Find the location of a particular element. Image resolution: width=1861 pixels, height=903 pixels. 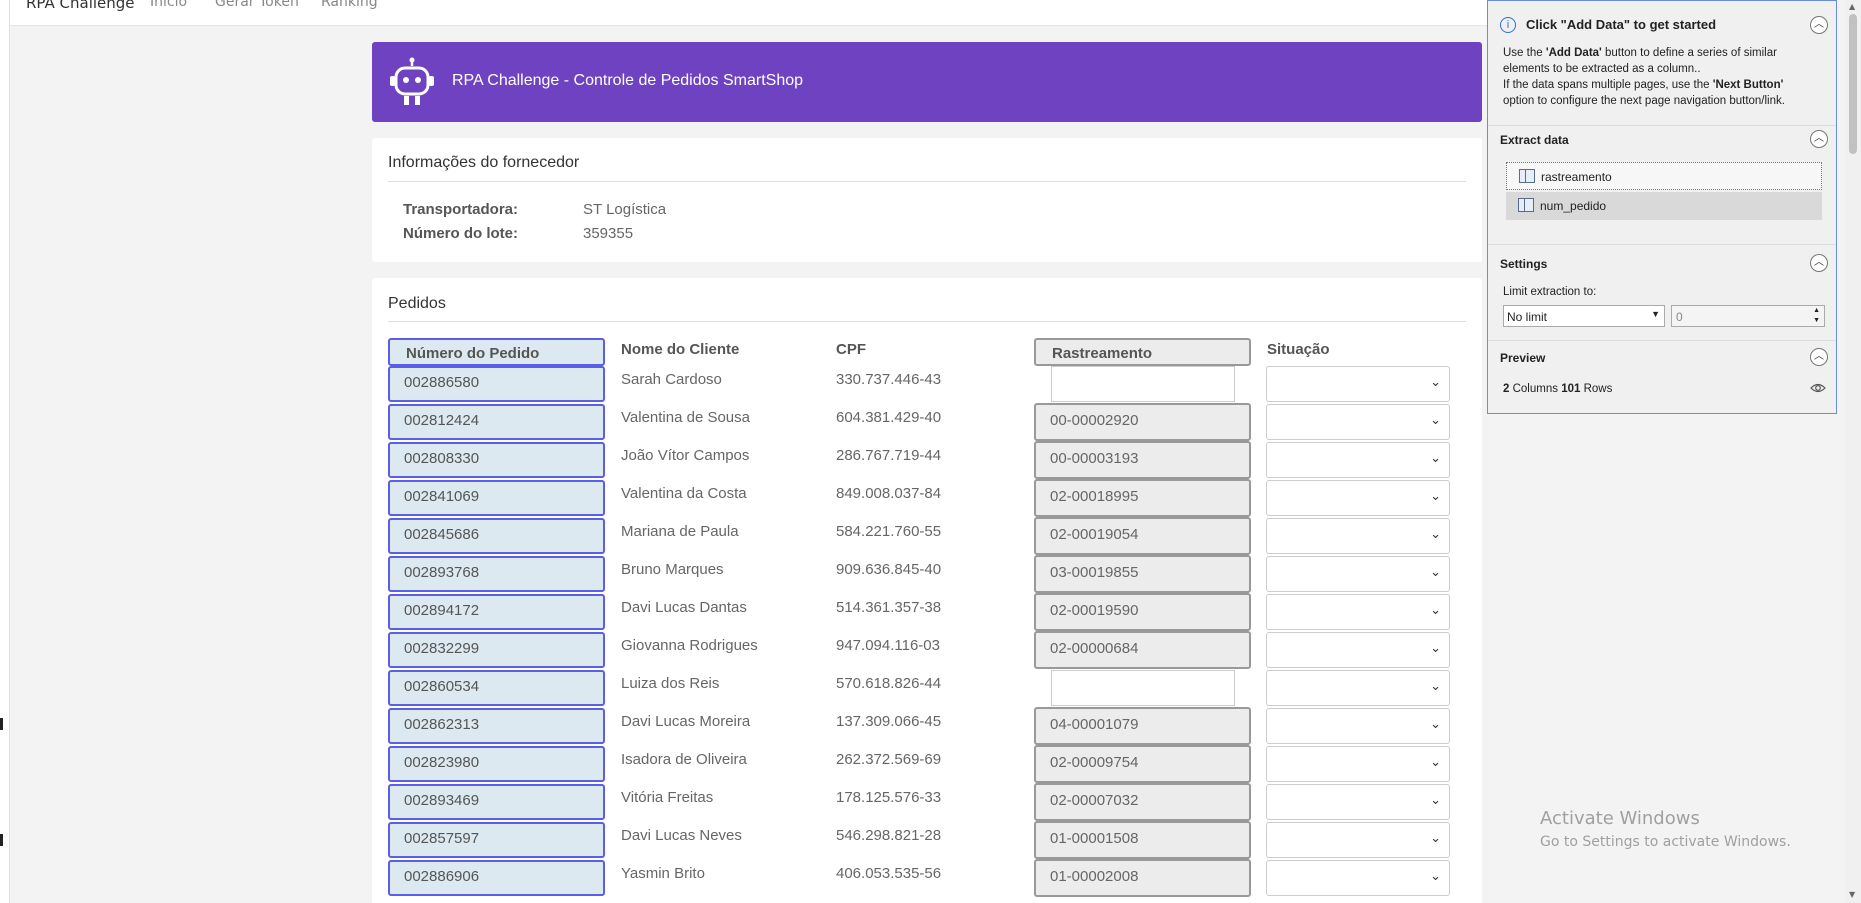

order-number-cell: 002857597 is located at coordinates (496, 840).